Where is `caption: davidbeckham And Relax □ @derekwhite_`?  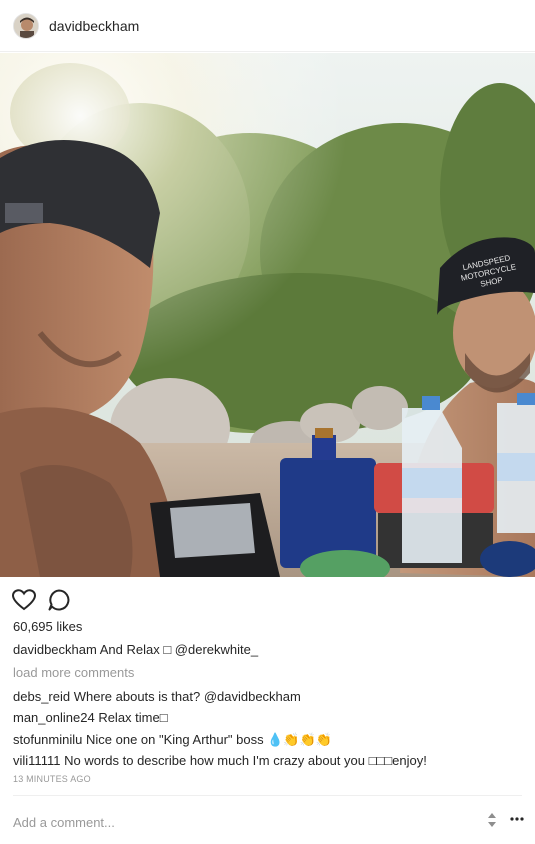
caption: davidbeckham And Relax □ @derekwhite_ is located at coordinates (135, 649).